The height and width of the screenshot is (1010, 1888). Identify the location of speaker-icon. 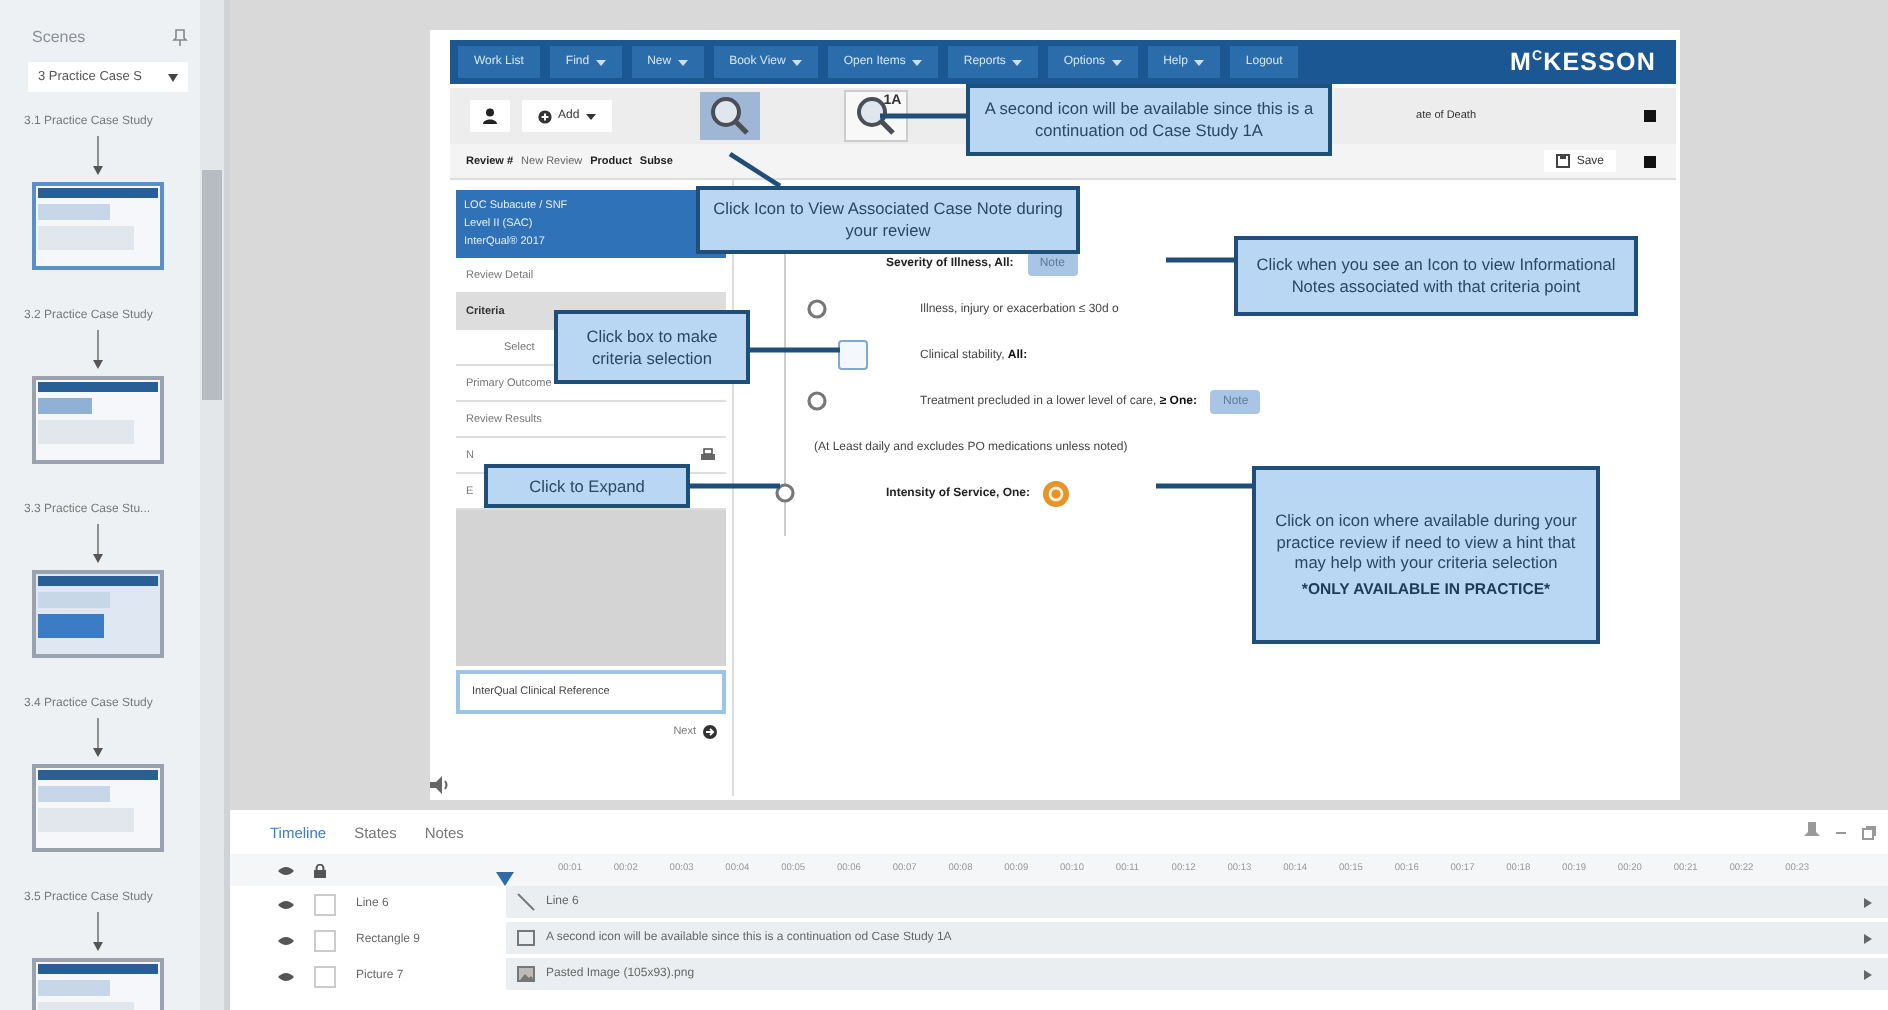
(440, 785).